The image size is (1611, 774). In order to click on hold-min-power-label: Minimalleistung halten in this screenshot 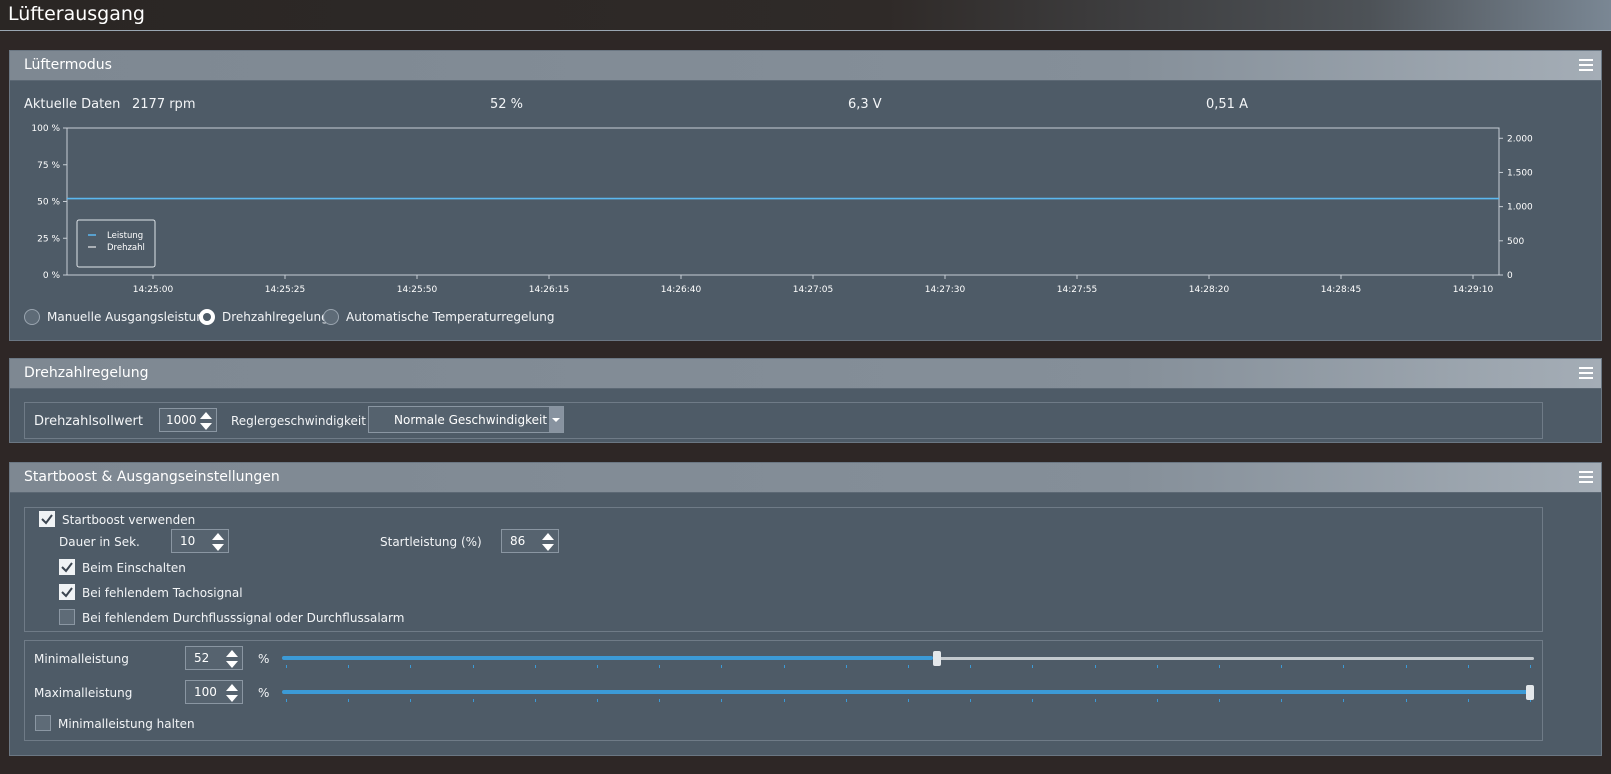, I will do `click(126, 724)`.